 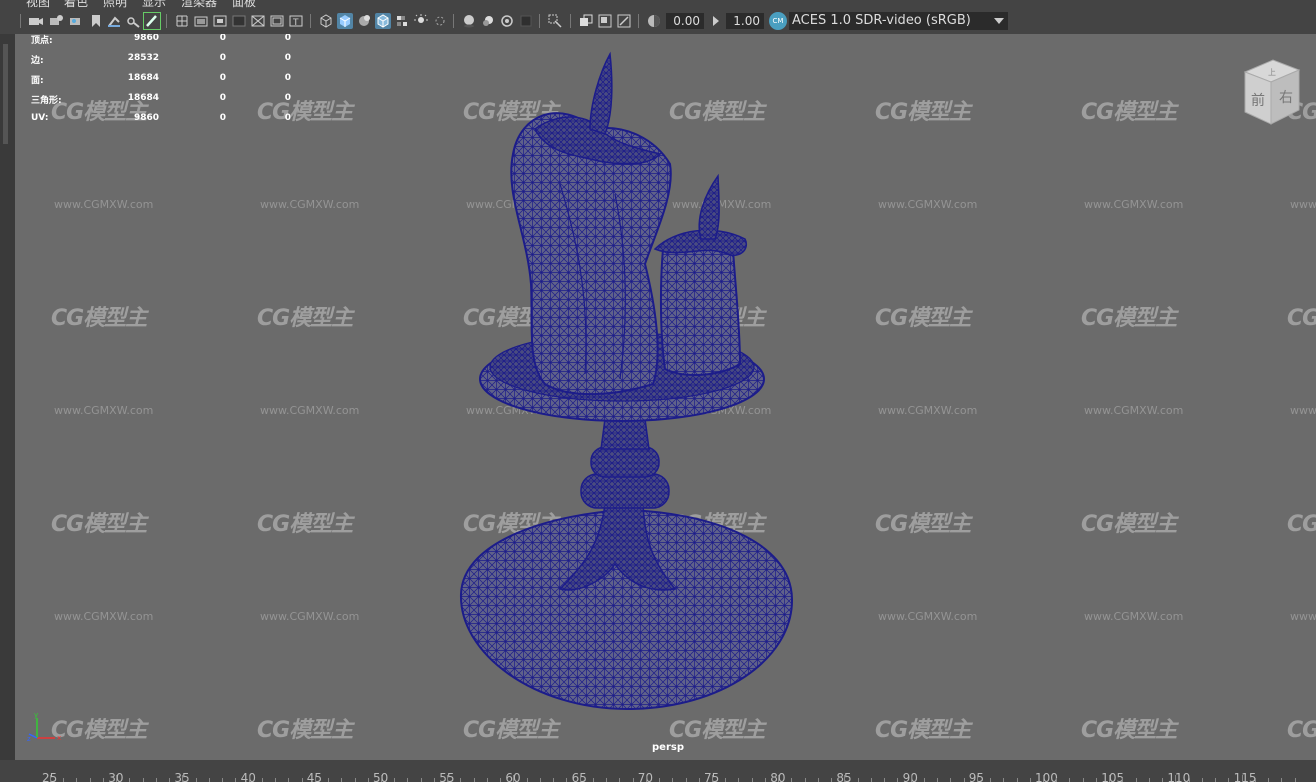 What do you see at coordinates (96, 21) in the screenshot?
I see `image-plane-icon` at bounding box center [96, 21].